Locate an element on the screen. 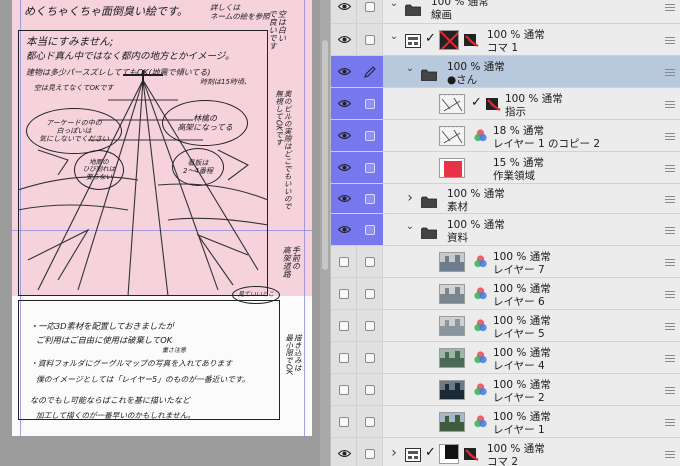  layer-row-layer2: 100 % 通常 レイヤー 2 is located at coordinates (505, 390).